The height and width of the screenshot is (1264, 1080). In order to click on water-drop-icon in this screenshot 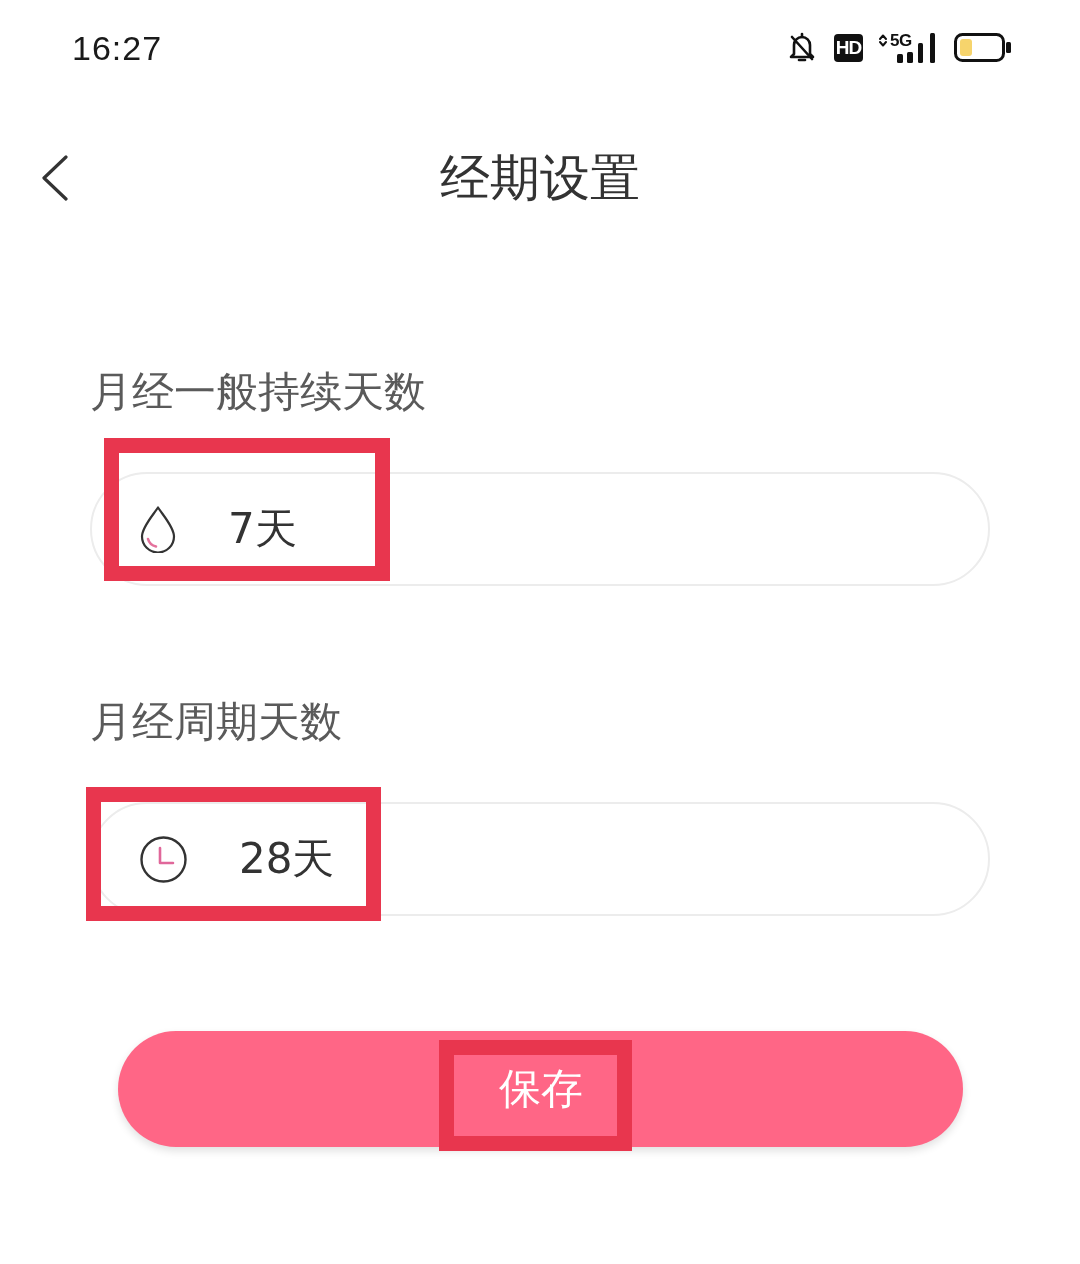, I will do `click(158, 529)`.